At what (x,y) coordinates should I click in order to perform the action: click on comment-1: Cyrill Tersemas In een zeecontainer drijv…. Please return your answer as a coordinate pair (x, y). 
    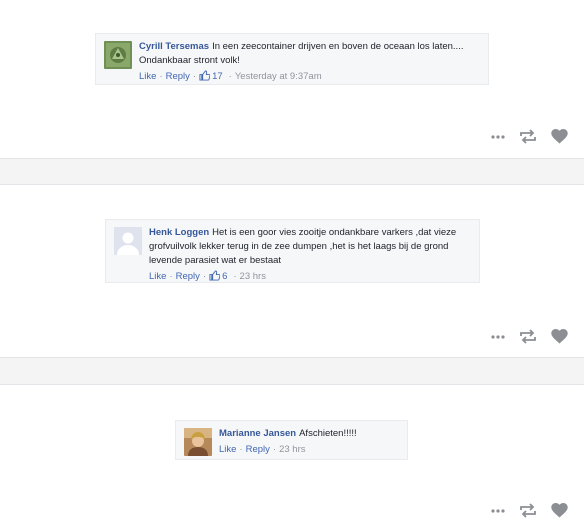
    Looking at the image, I should click on (292, 59).